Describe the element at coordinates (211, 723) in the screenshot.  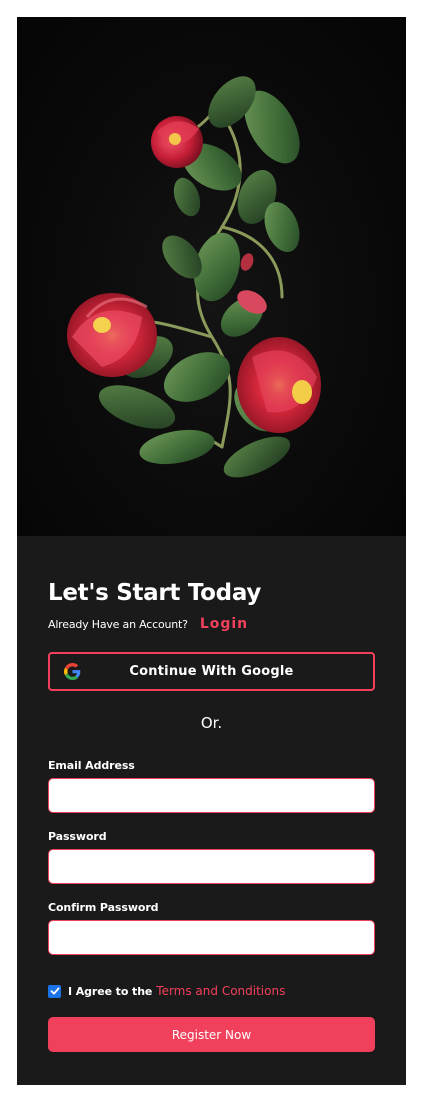
I see `divider-text: Or.` at that location.